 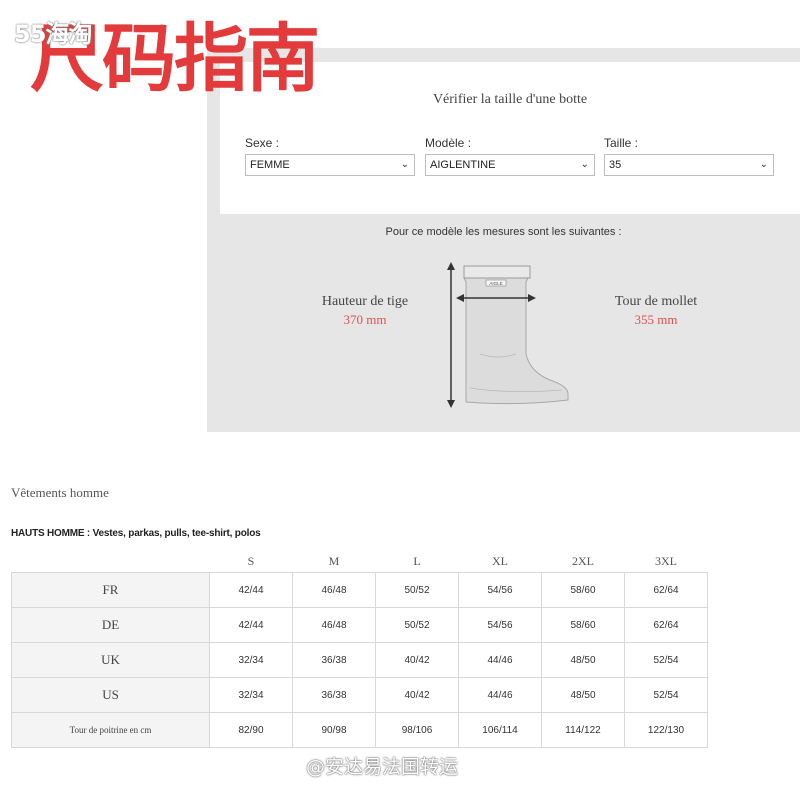 I want to click on sex-field: Sexe : FEMME ⌄, so click(x=330, y=156).